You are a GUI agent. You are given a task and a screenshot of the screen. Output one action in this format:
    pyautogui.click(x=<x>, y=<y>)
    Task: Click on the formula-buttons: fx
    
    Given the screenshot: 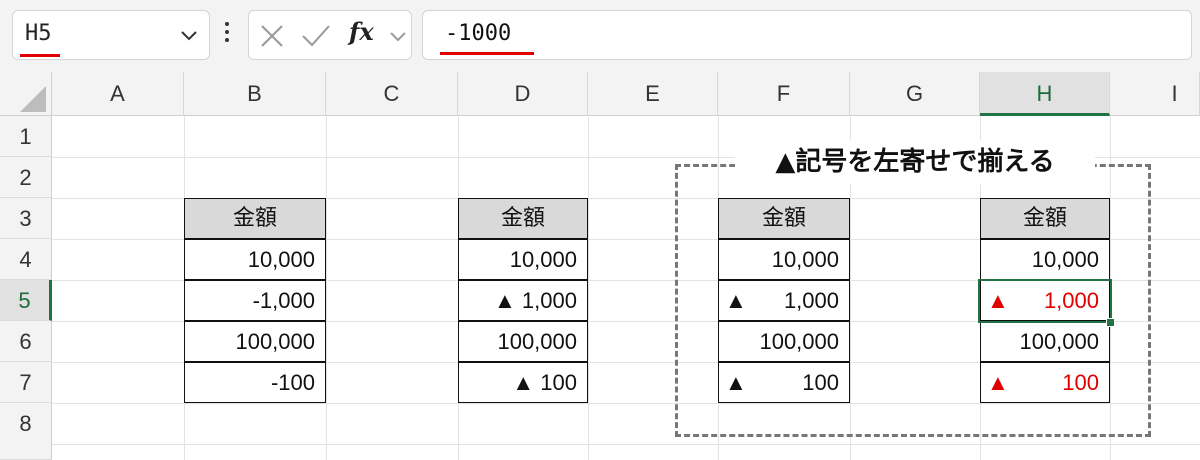 What is the action you would take?
    pyautogui.click(x=330, y=35)
    